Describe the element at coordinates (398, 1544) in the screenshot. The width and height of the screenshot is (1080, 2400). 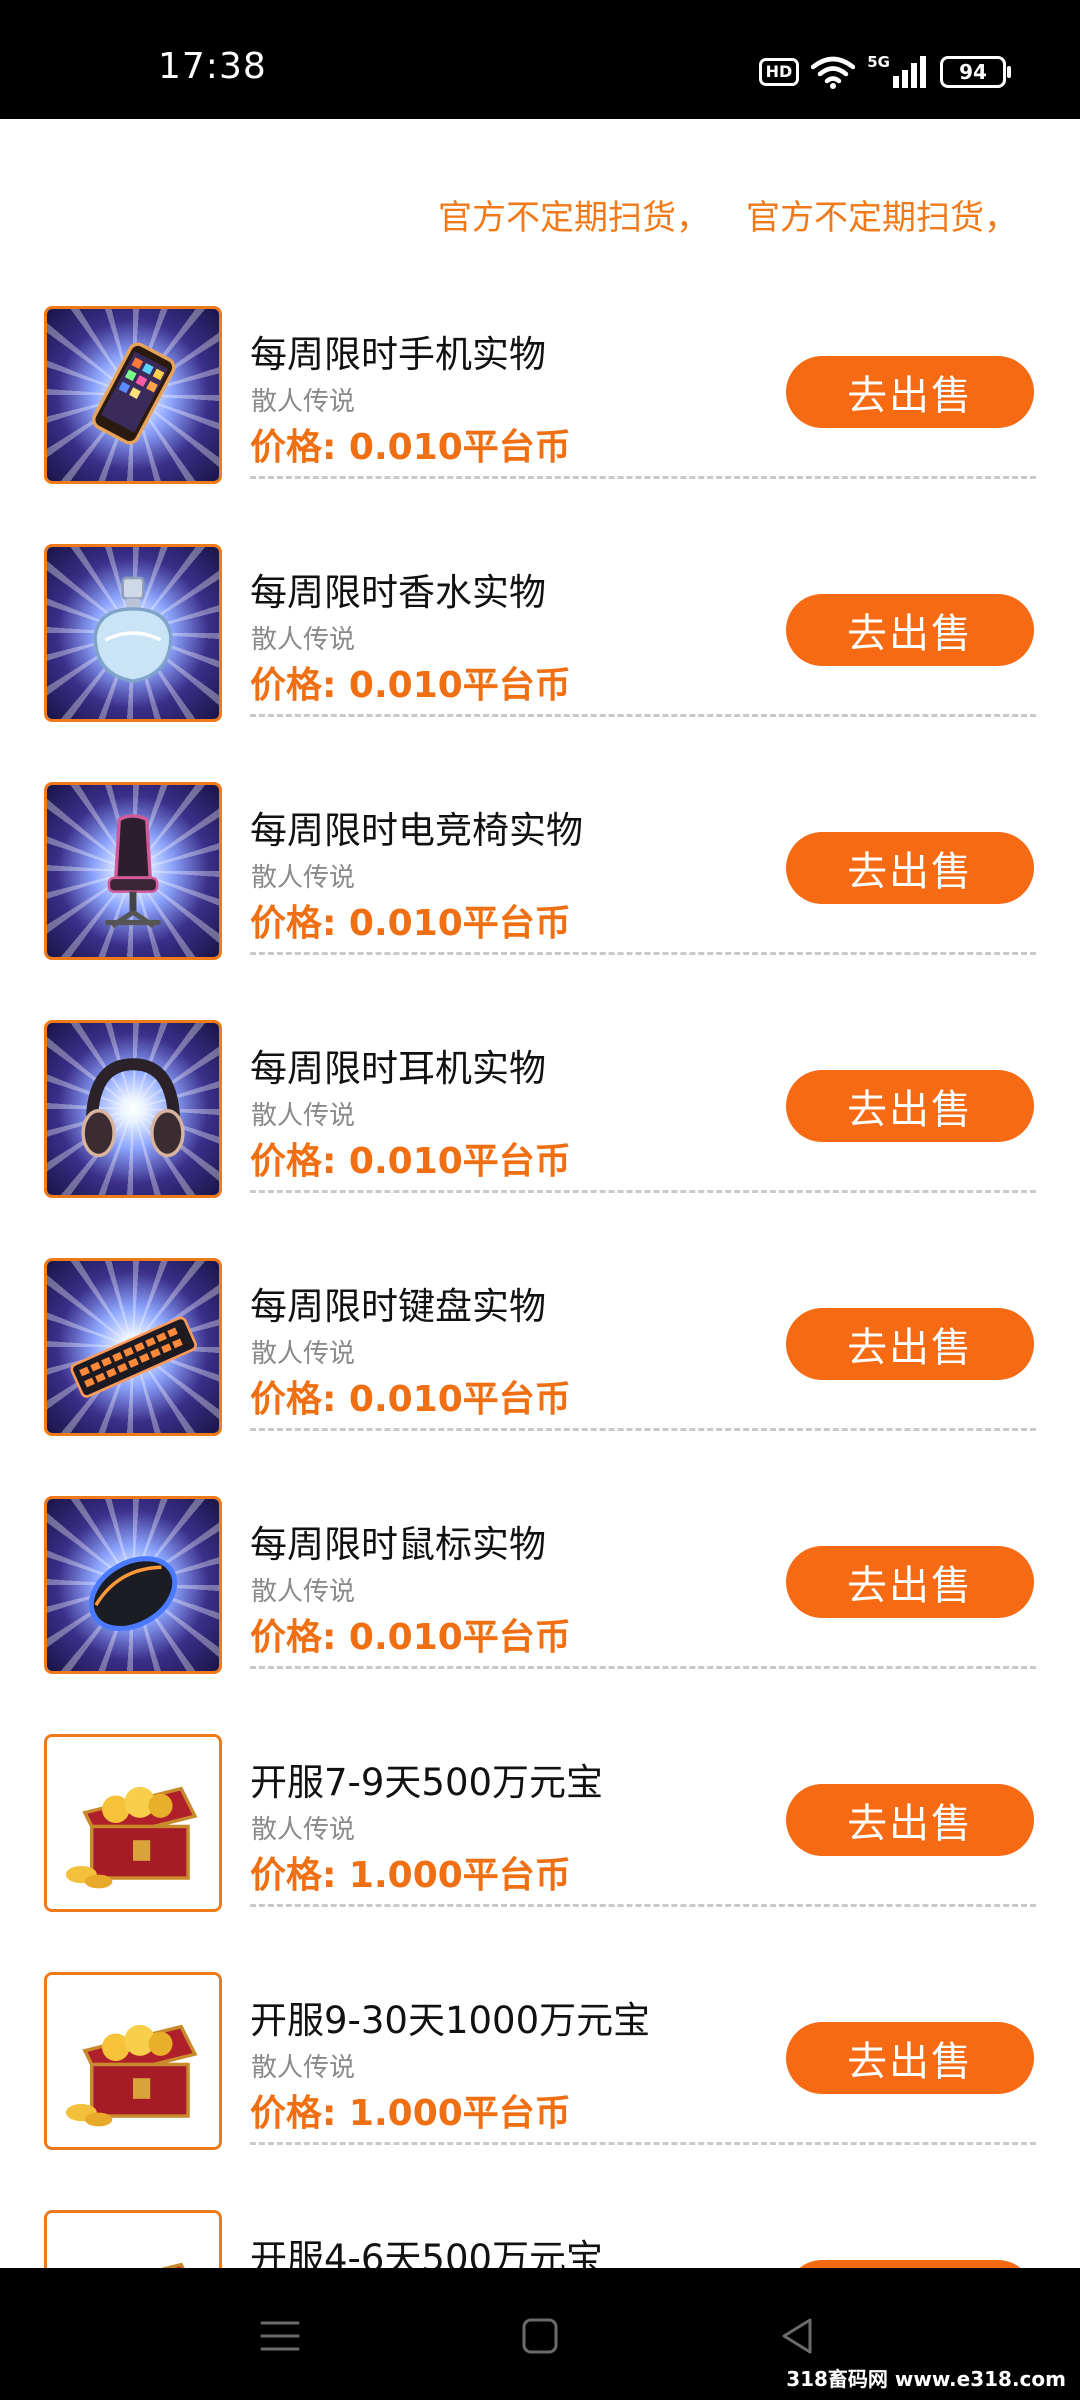
I see `item-title: 每周限时鼠标实物` at that location.